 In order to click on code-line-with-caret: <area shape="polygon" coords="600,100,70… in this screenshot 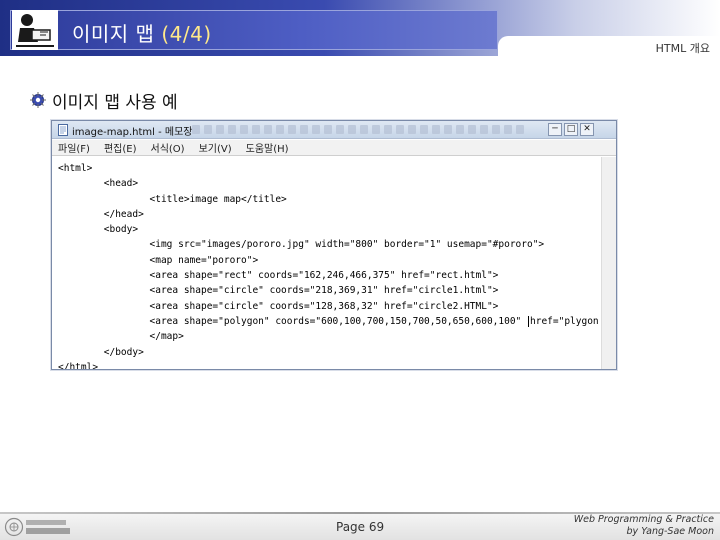, I will do `click(329, 321)`.